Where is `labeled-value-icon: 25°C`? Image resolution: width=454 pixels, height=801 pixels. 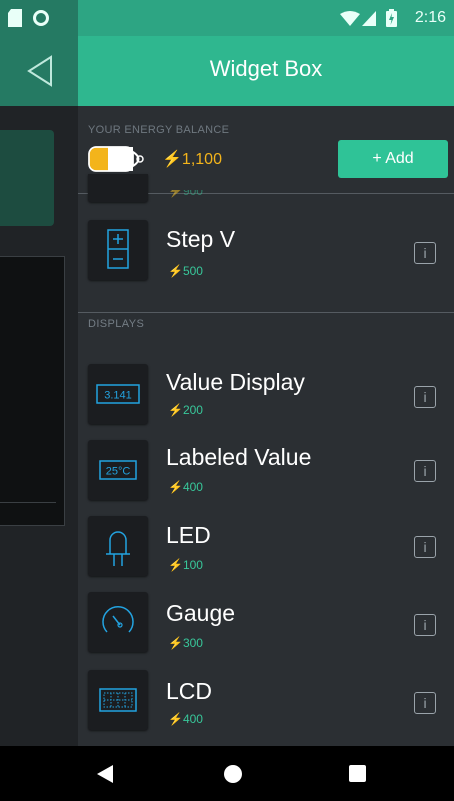
labeled-value-icon: 25°C is located at coordinates (118, 470).